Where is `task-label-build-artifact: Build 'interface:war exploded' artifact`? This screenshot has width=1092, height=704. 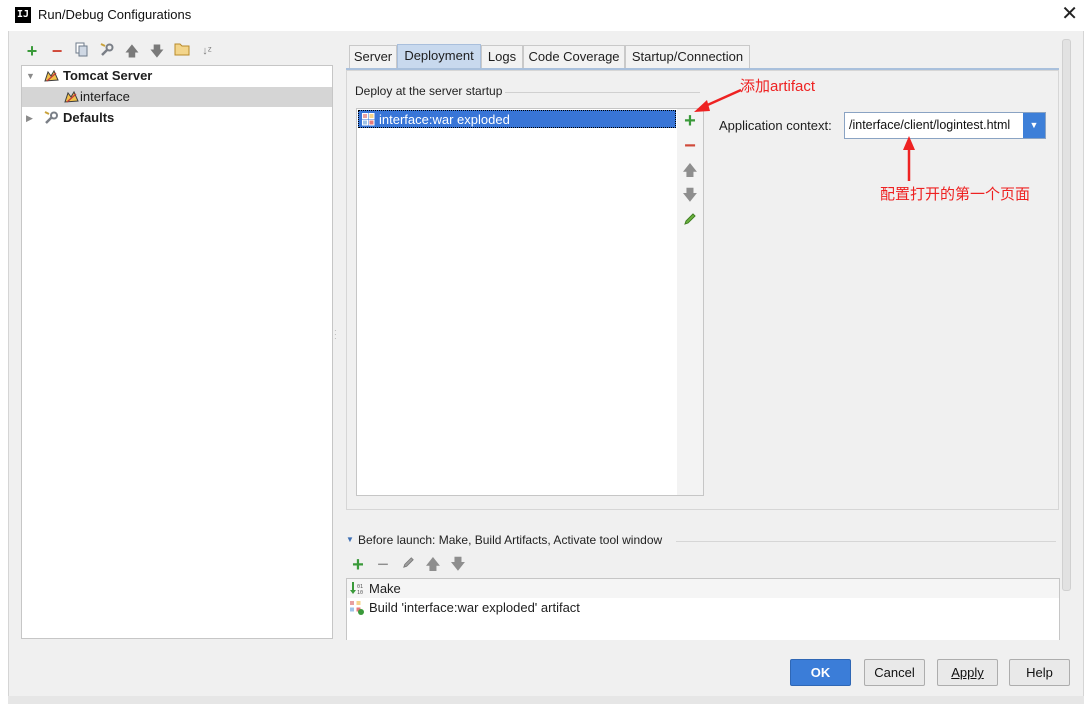 task-label-build-artifact: Build 'interface:war exploded' artifact is located at coordinates (474, 607).